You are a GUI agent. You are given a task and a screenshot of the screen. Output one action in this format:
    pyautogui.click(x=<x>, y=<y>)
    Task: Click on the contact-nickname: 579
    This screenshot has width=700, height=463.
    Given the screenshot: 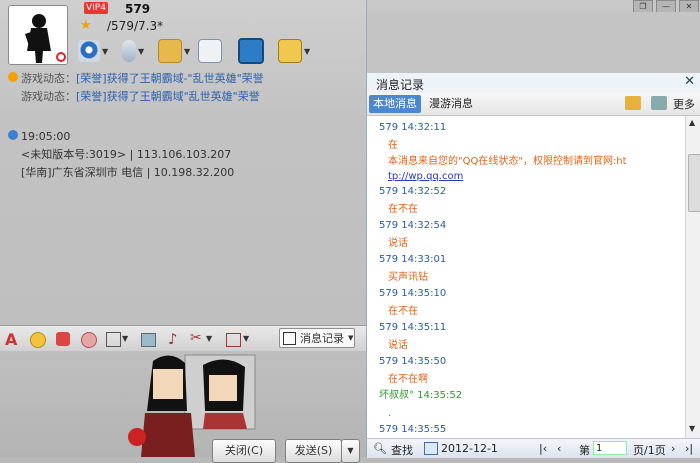 What is the action you would take?
    pyautogui.click(x=138, y=9)
    